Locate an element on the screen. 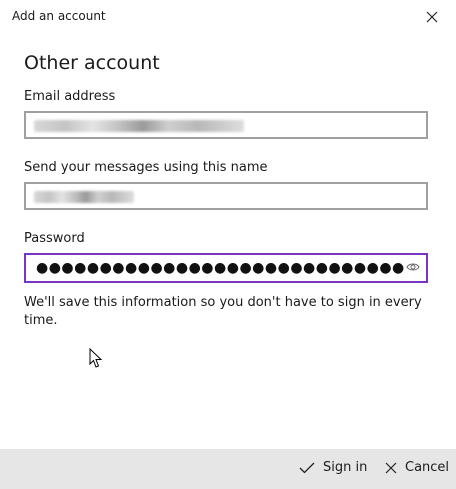  checkmark-icon is located at coordinates (307, 467).